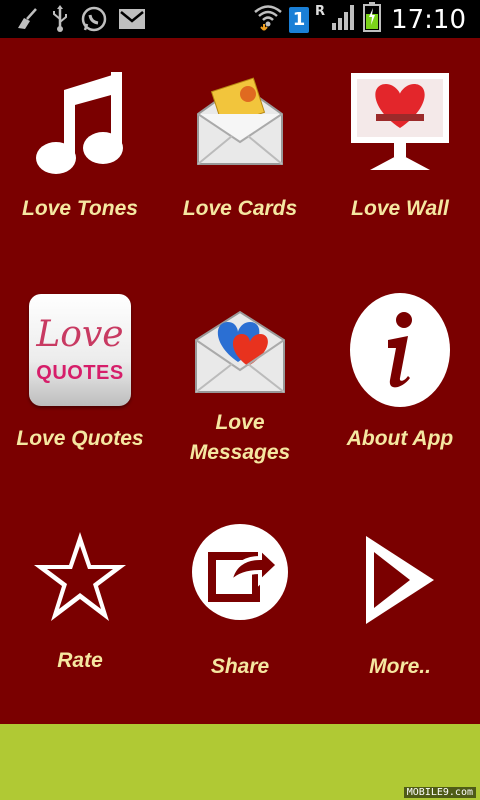  I want to click on roaming-indicator: R, so click(320, 11).